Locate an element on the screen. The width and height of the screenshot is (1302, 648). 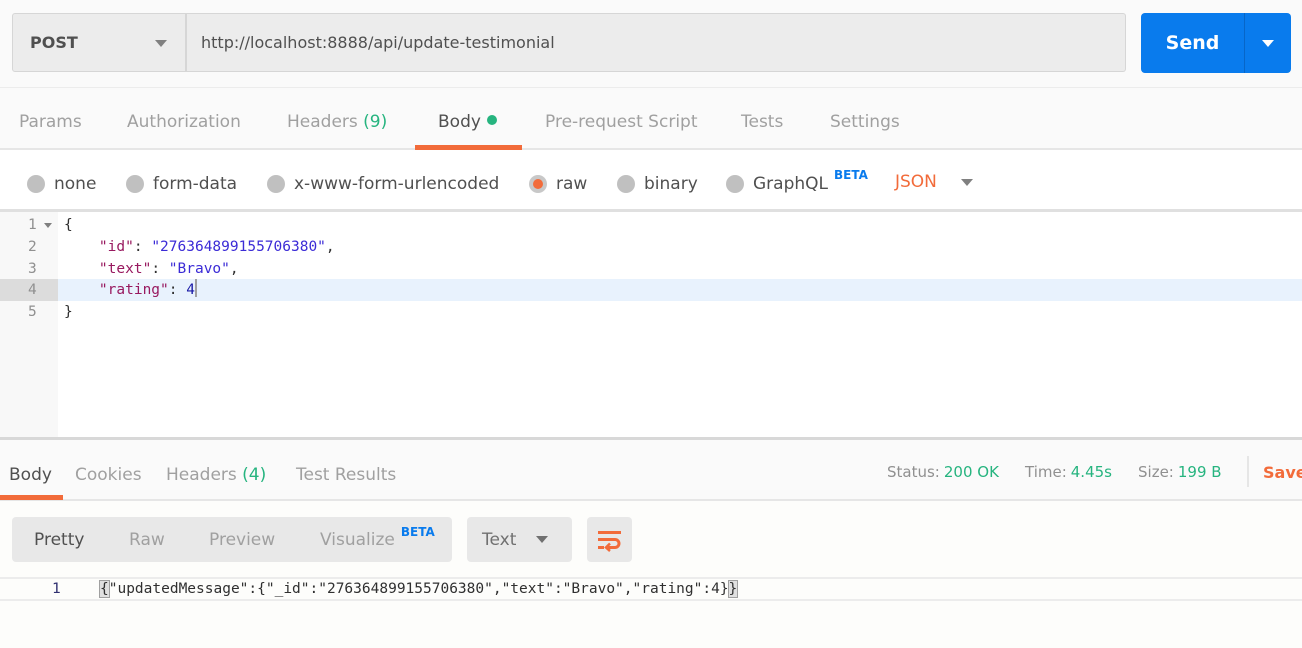
method-label: POST is located at coordinates (54, 42).